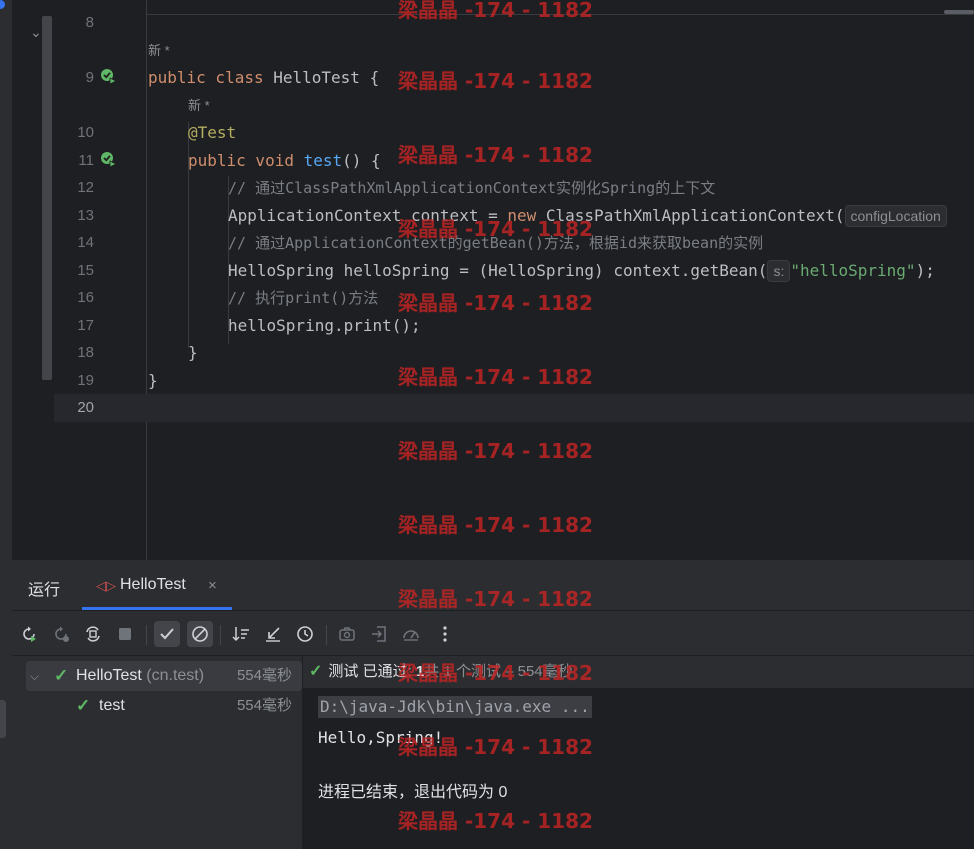  Describe the element at coordinates (368, 215) in the screenshot. I see `code-text: ApplicationContext context =` at that location.